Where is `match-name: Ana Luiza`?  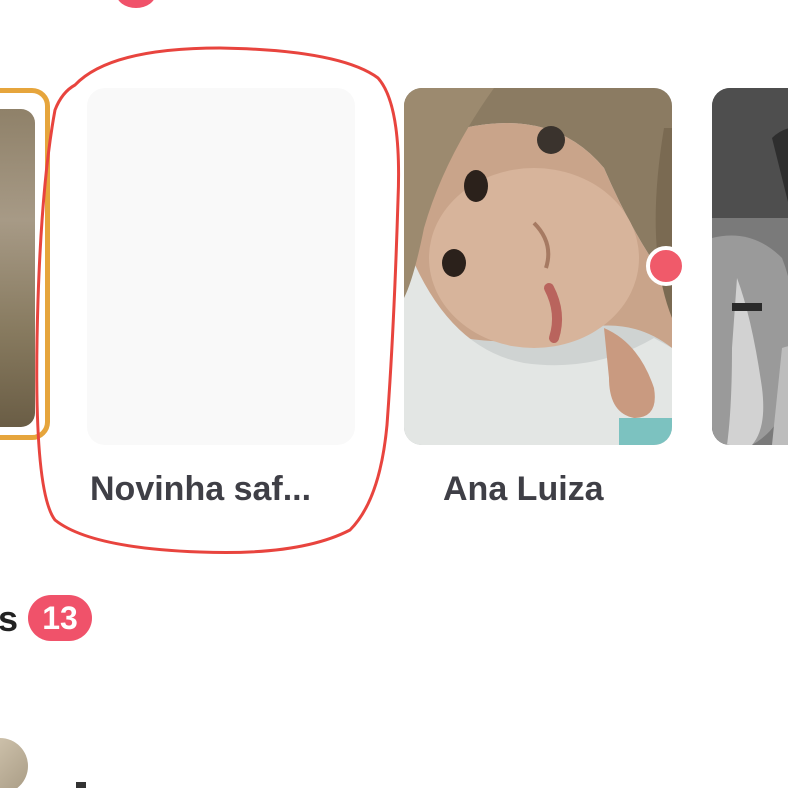 match-name: Ana Luiza is located at coordinates (523, 489).